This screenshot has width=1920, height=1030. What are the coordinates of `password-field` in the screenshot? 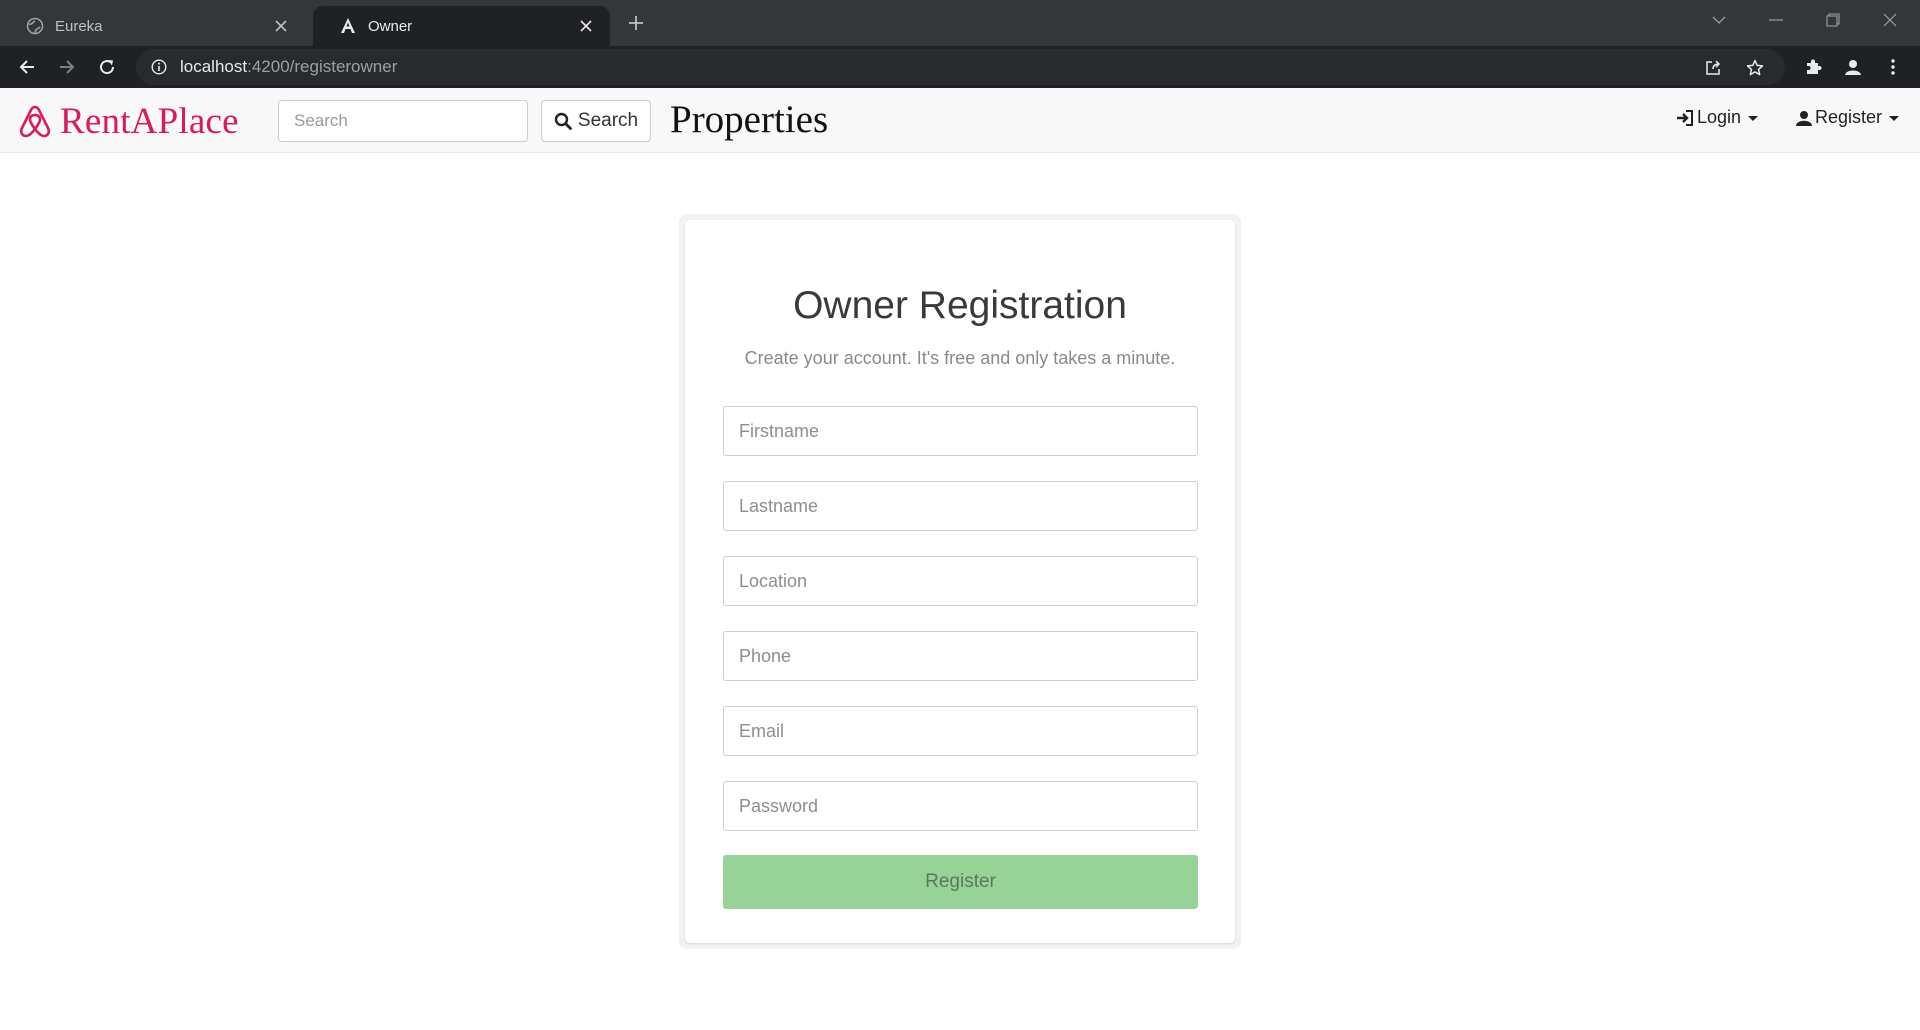 It's located at (960, 806).